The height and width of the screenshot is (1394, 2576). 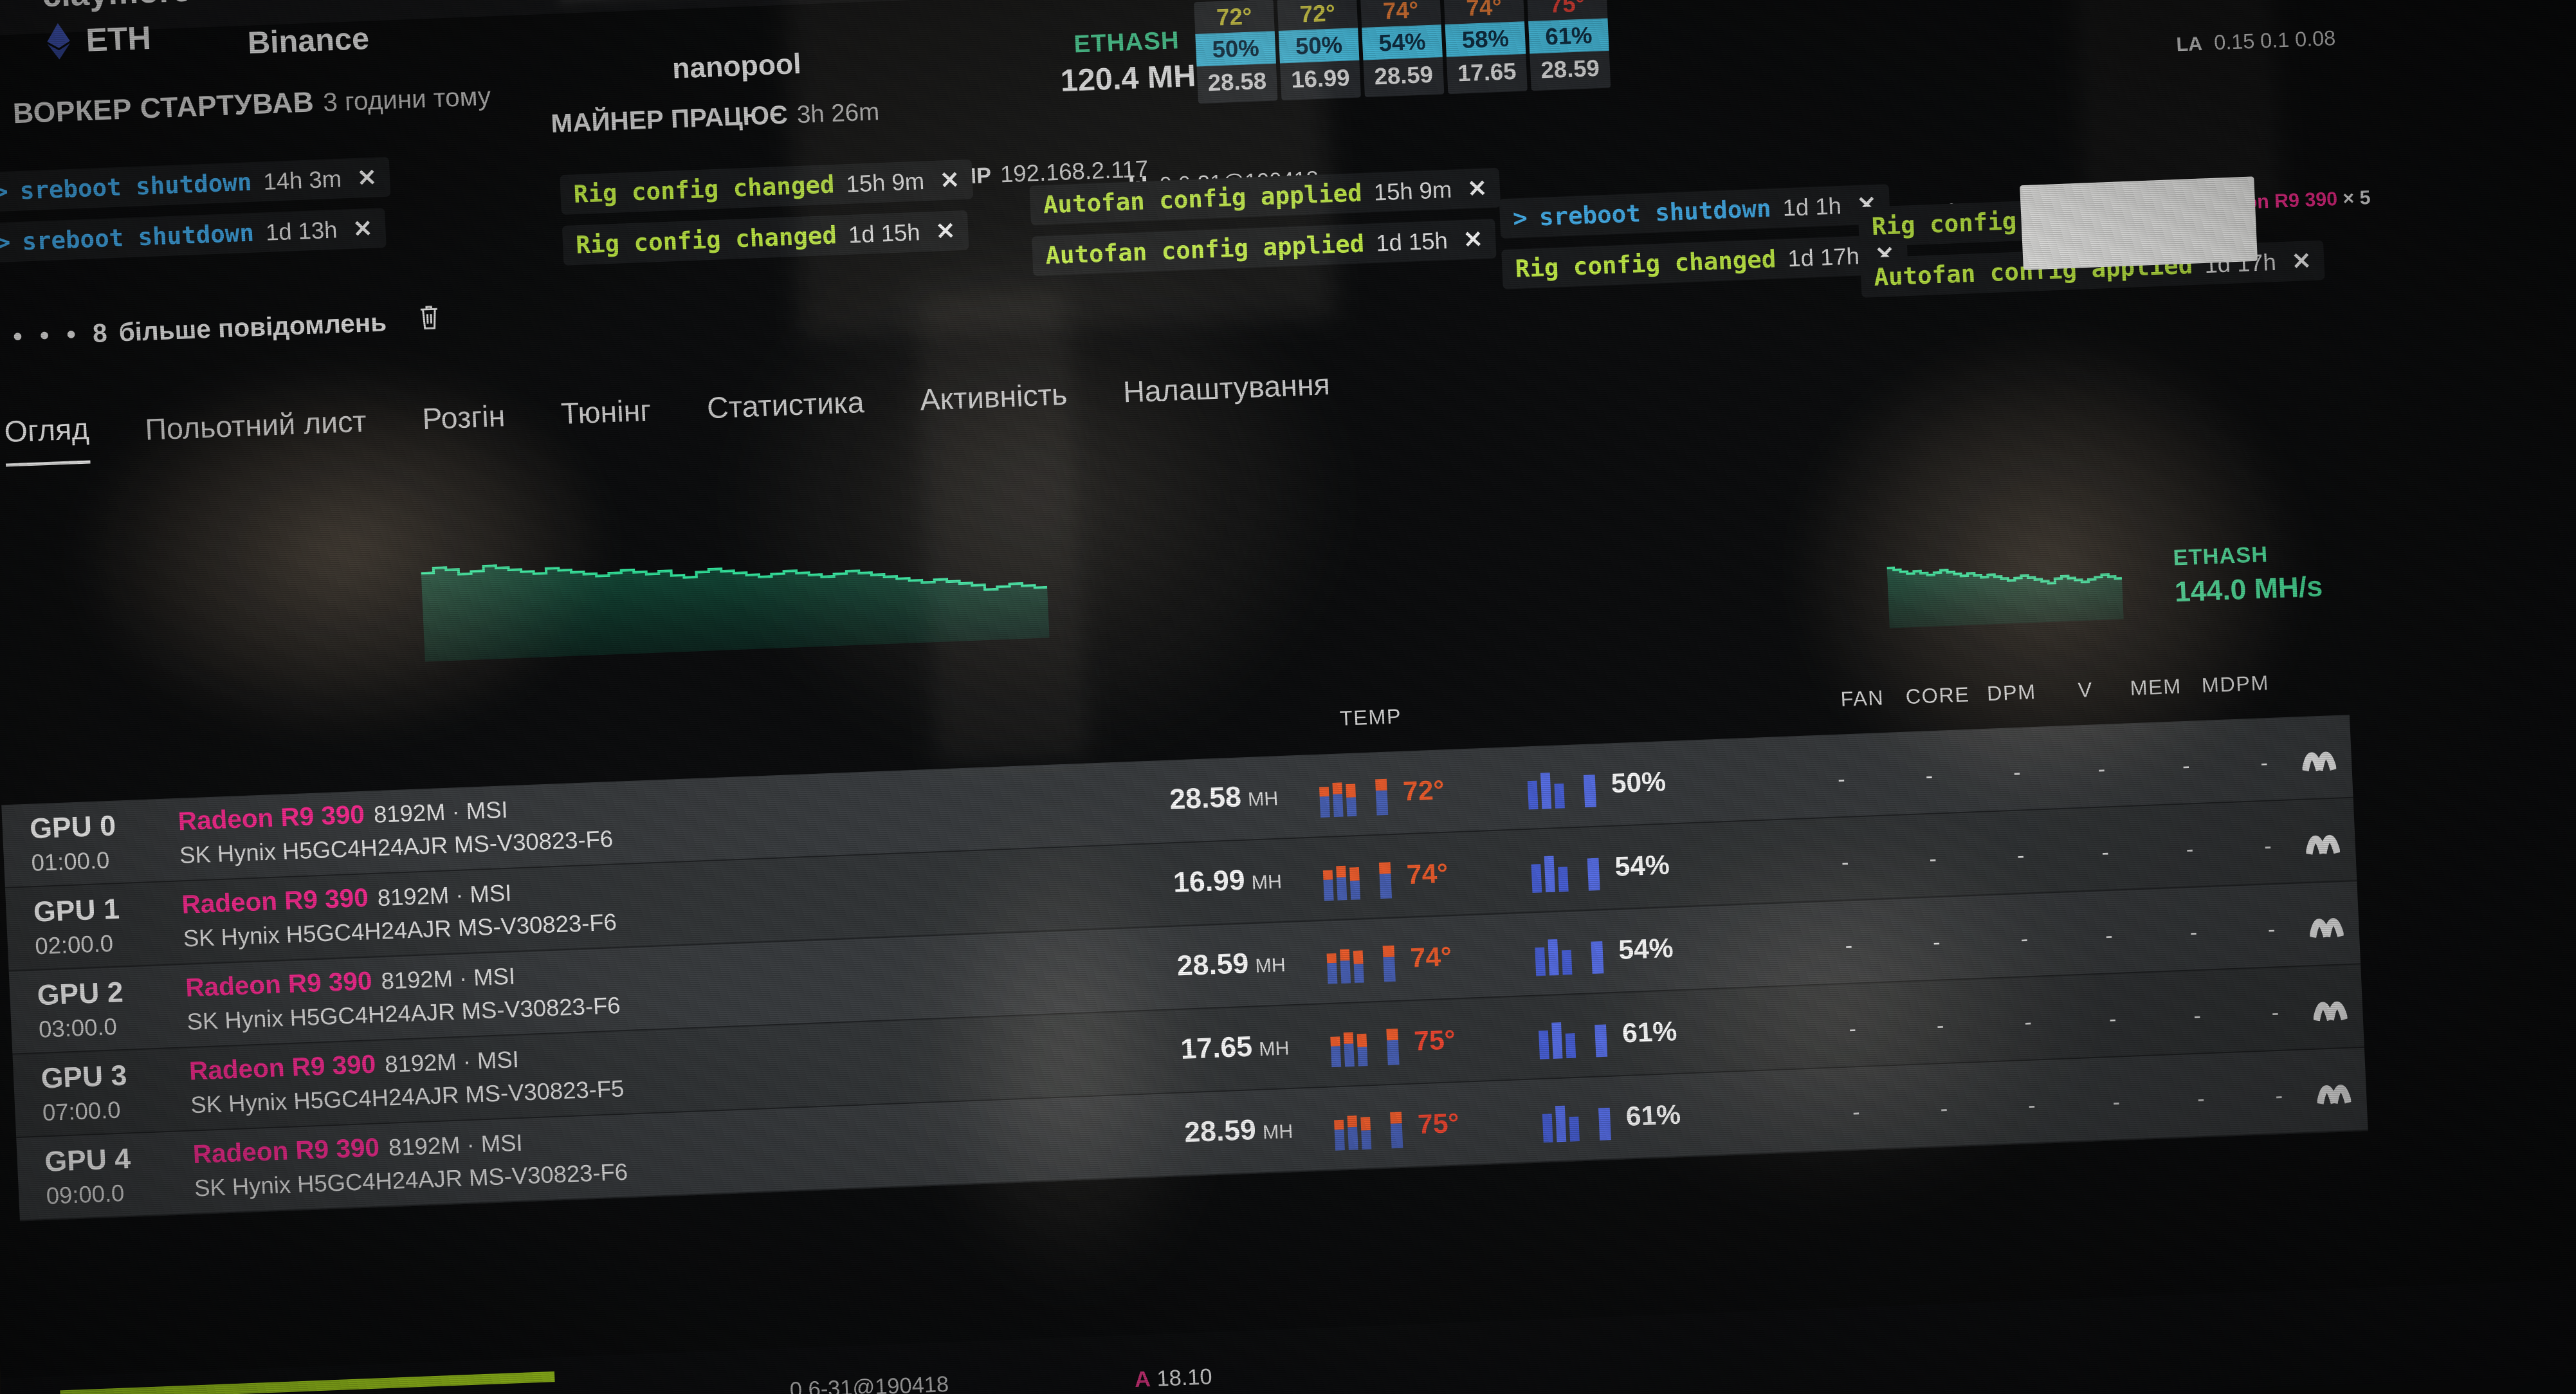 I want to click on gpu-identity: GPU 3 07:00.0, so click(x=120, y=1091).